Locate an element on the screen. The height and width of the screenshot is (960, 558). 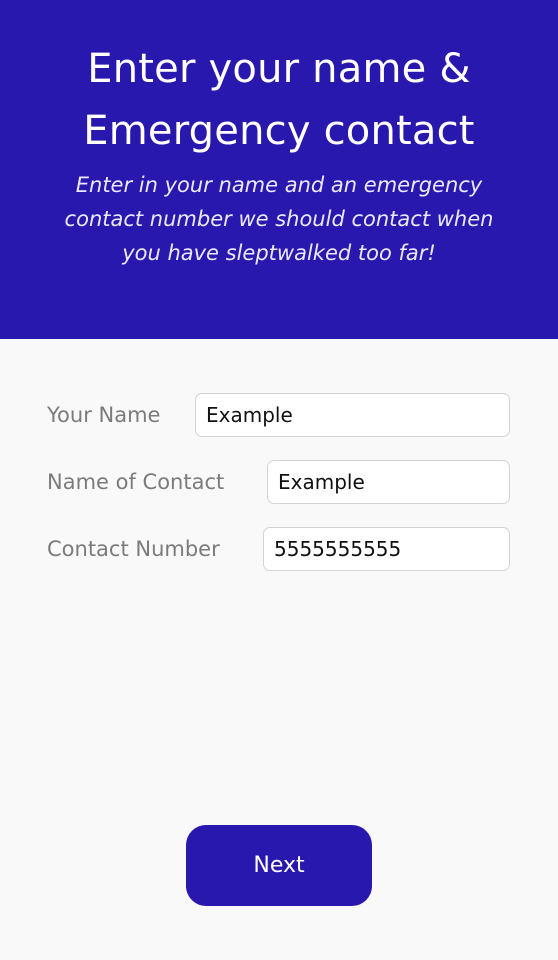
next-button: Next is located at coordinates (279, 865).